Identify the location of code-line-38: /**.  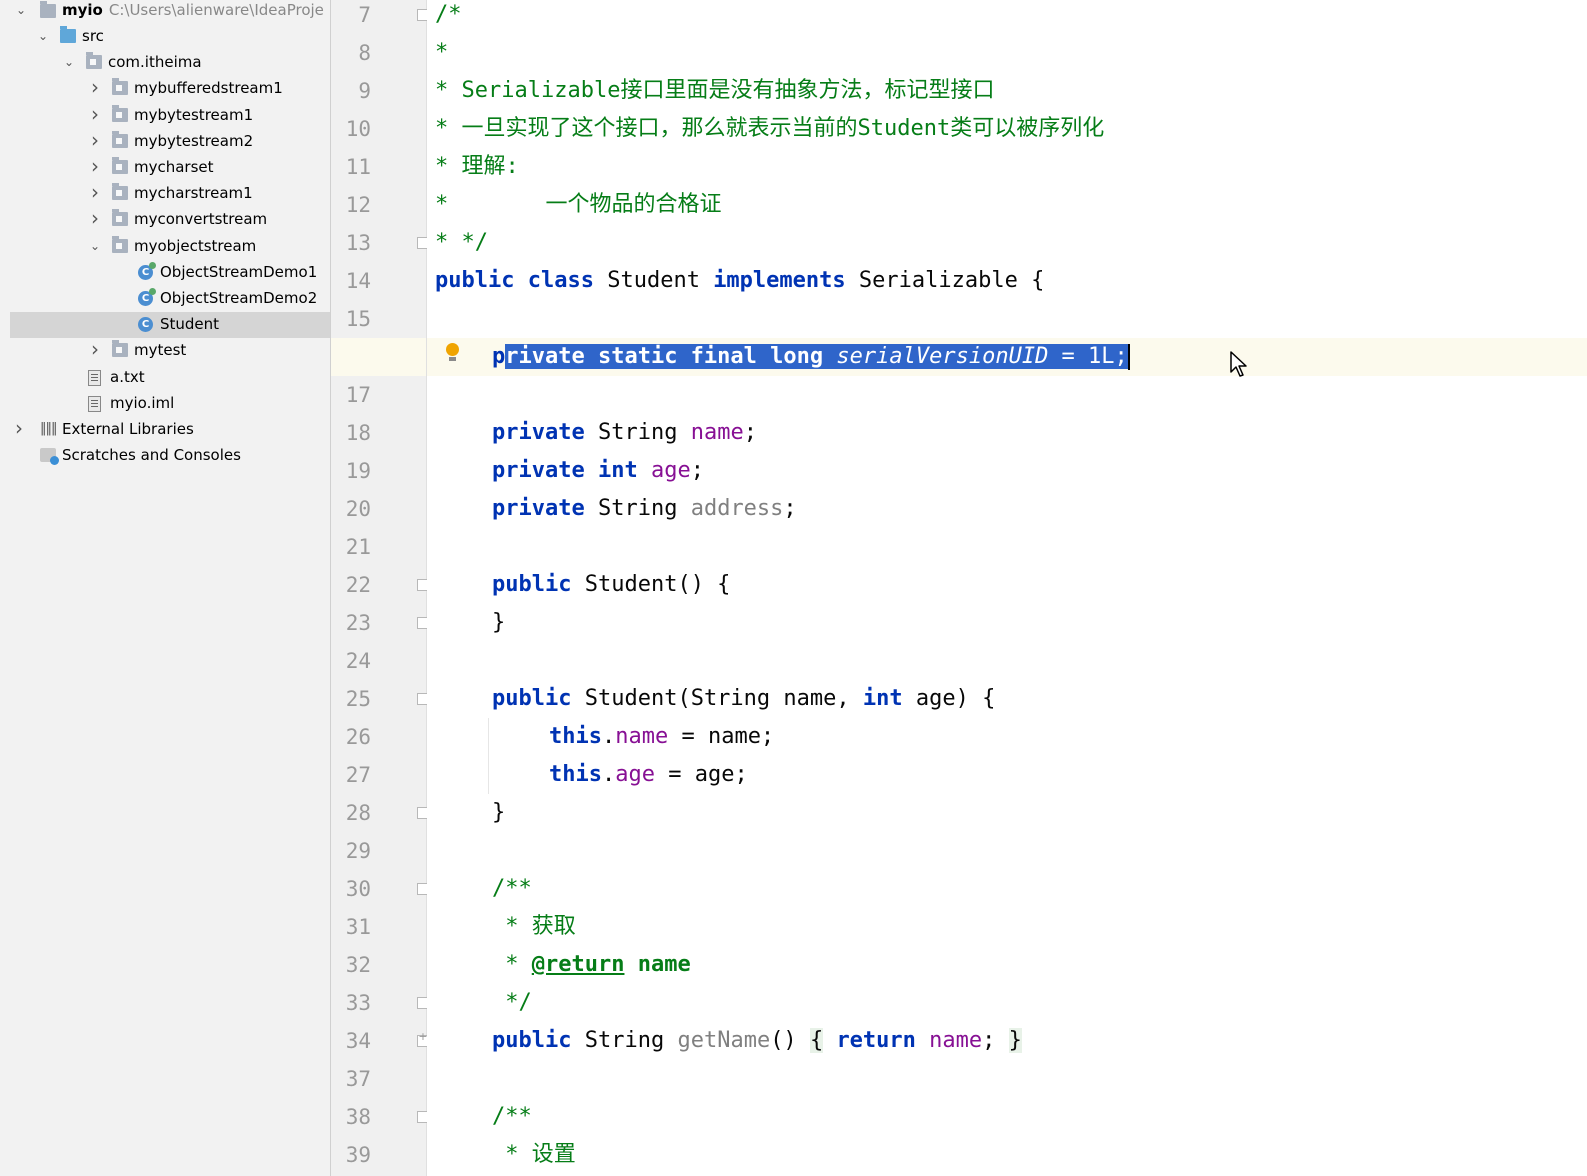
(512, 1116).